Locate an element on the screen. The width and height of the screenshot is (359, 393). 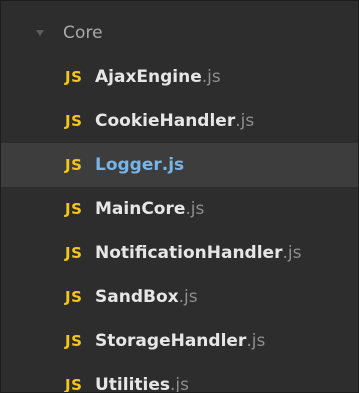
file-name: SandBox is located at coordinates (137, 297).